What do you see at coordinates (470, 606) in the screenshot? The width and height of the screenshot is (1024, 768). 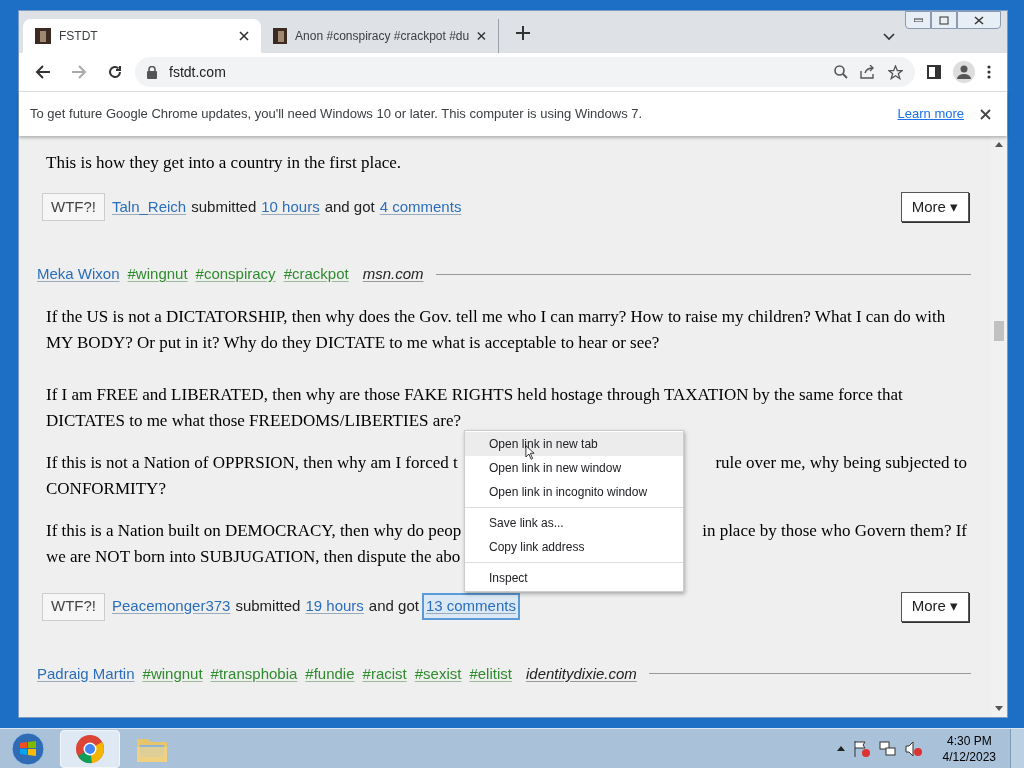 I see `comments-link: 13 comments` at bounding box center [470, 606].